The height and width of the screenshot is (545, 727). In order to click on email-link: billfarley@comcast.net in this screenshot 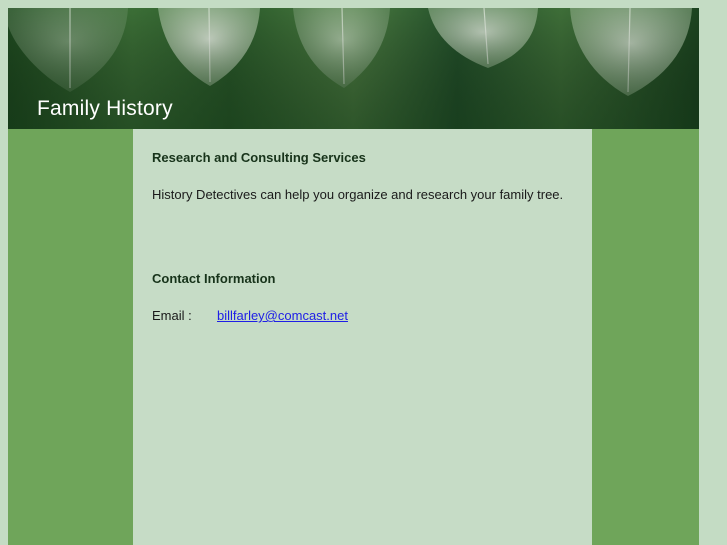, I will do `click(282, 315)`.